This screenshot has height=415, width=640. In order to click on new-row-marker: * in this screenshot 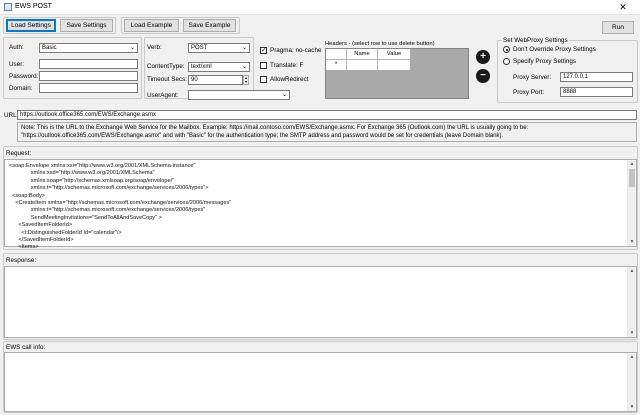, I will do `click(336, 65)`.